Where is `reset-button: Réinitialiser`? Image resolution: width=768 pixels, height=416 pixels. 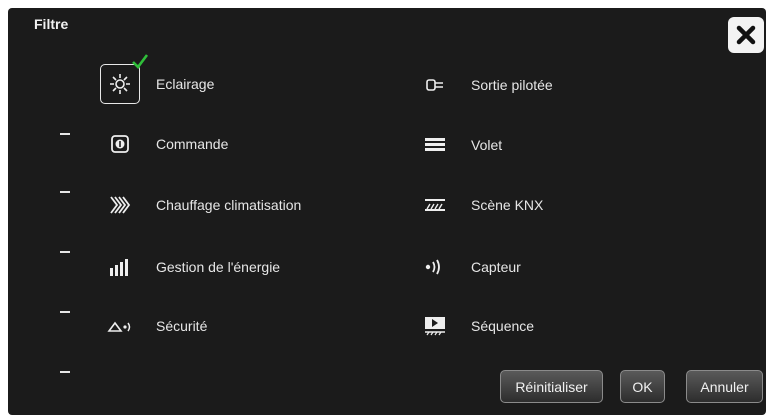 reset-button: Réinitialiser is located at coordinates (551, 386).